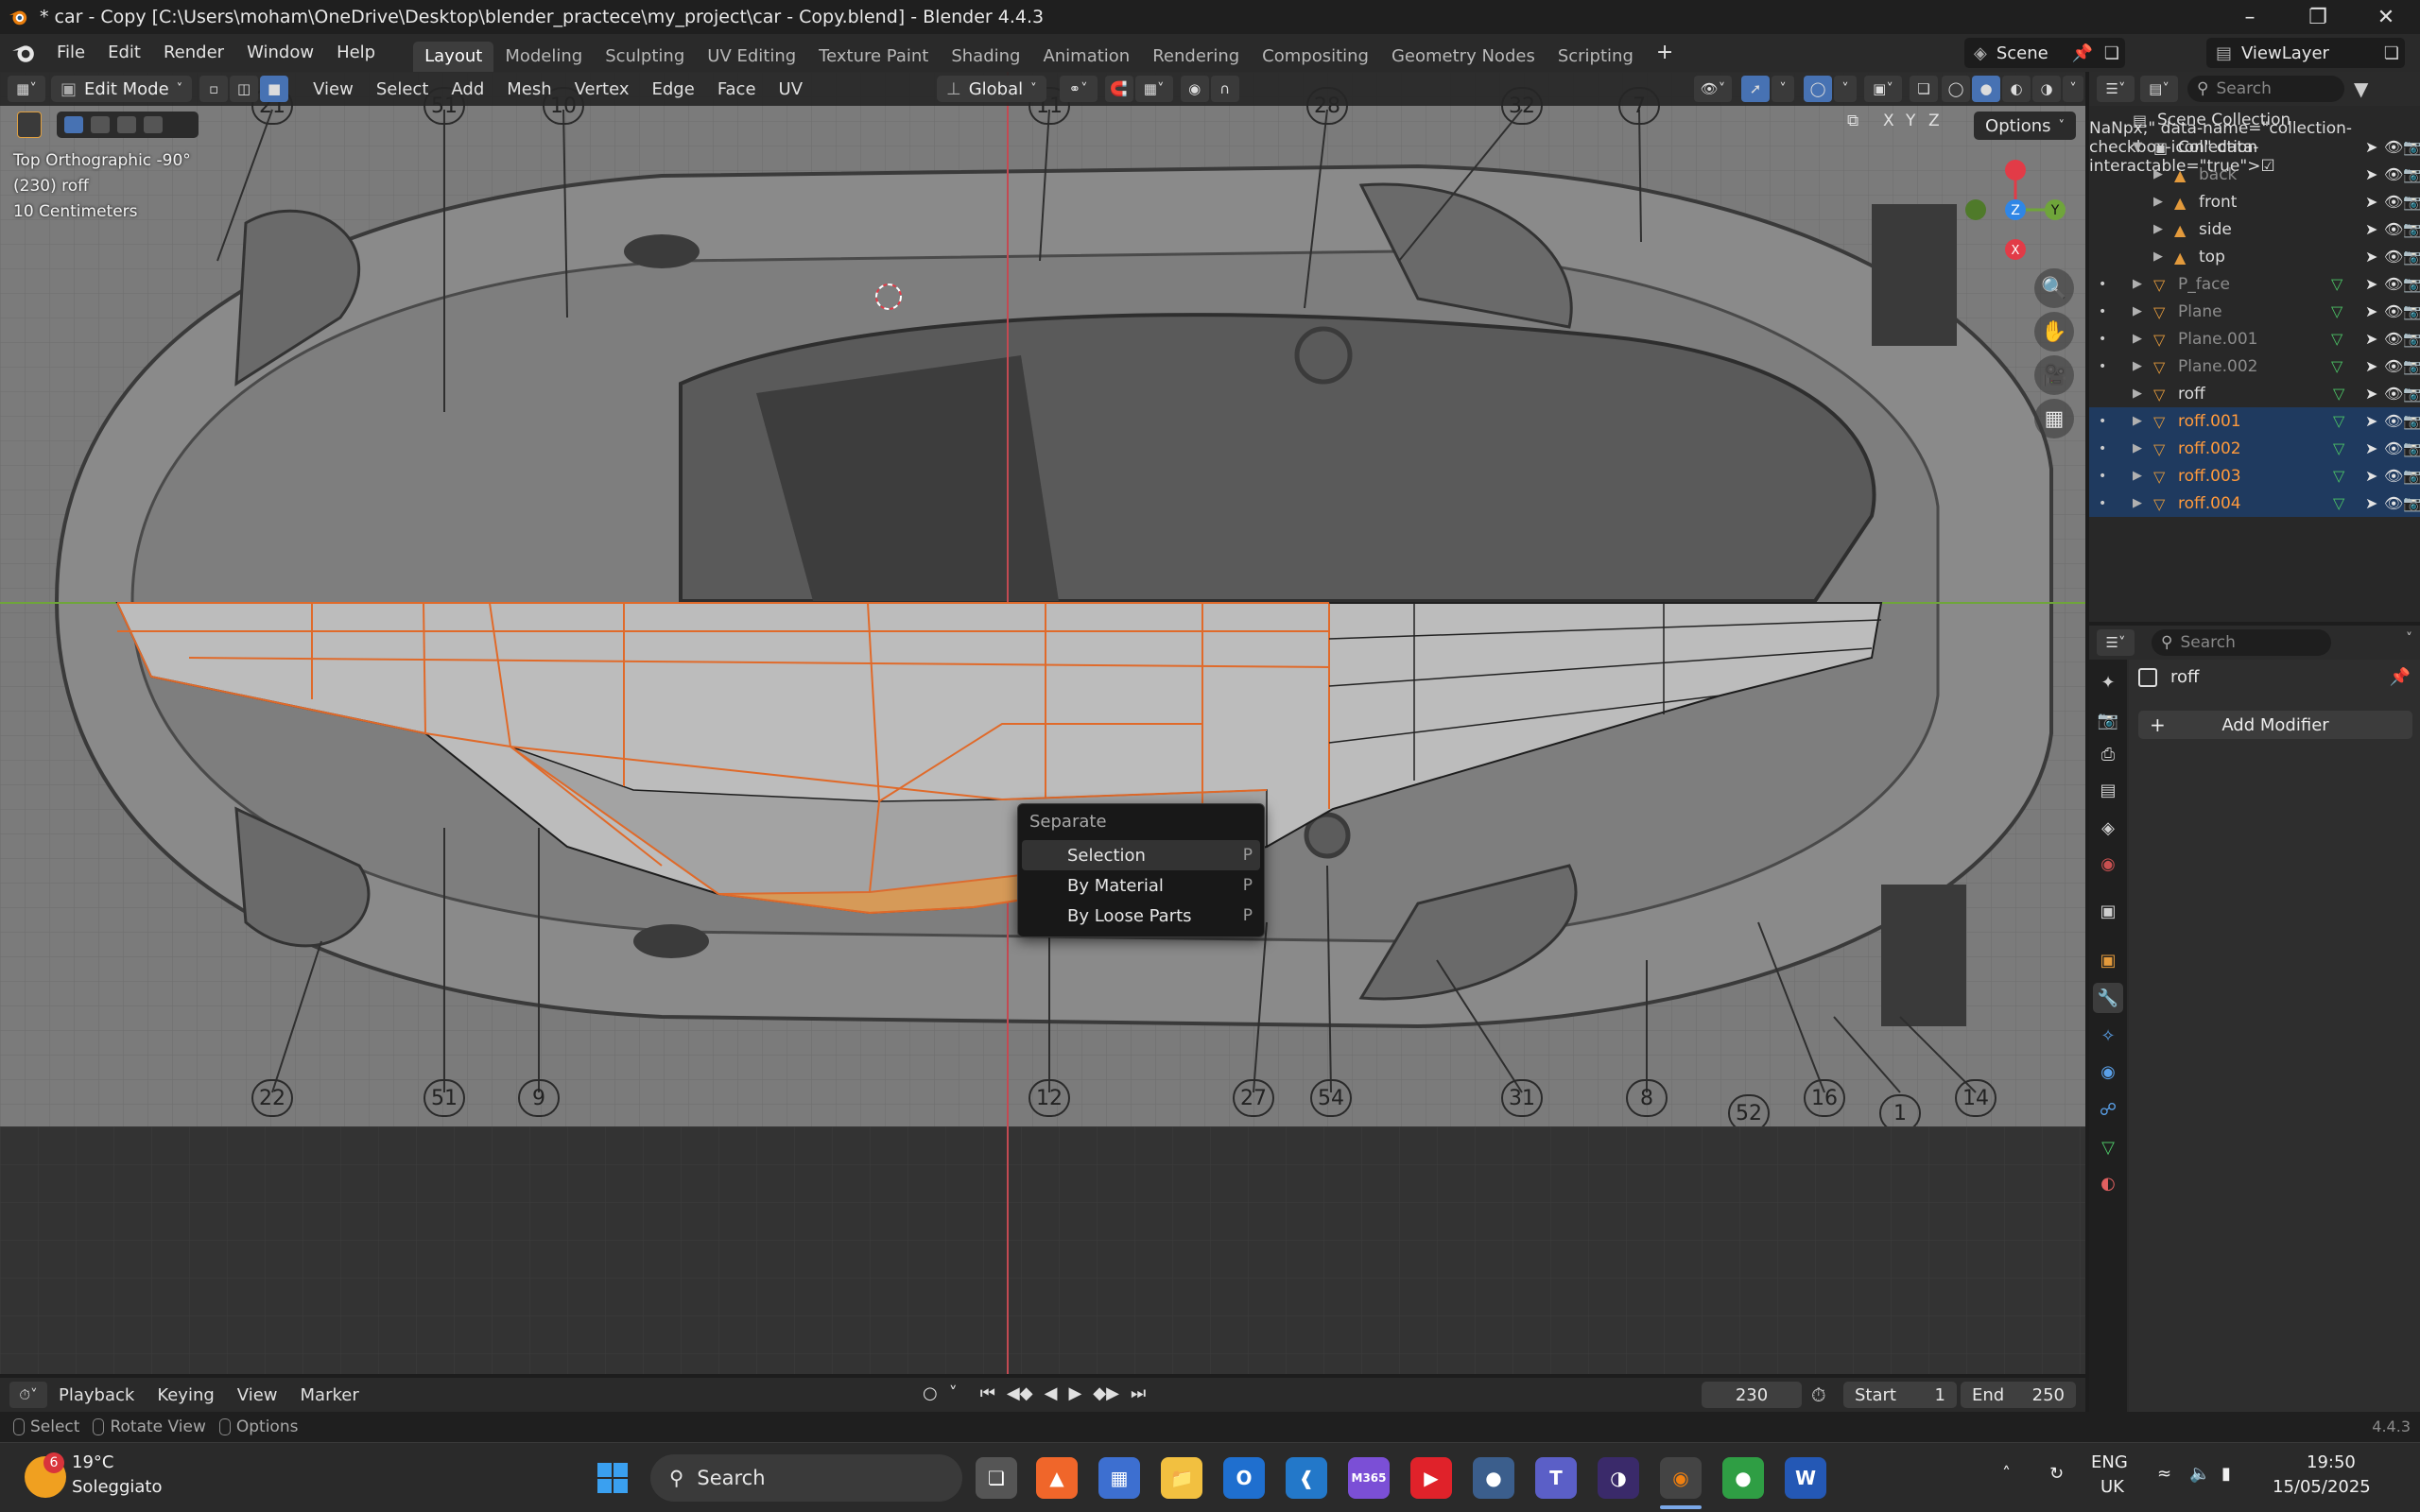  I want to click on outliner-row-plane-001: • ▶ ▽ Plane.001 ▽ ➤ 👁 📷, so click(2254, 338).